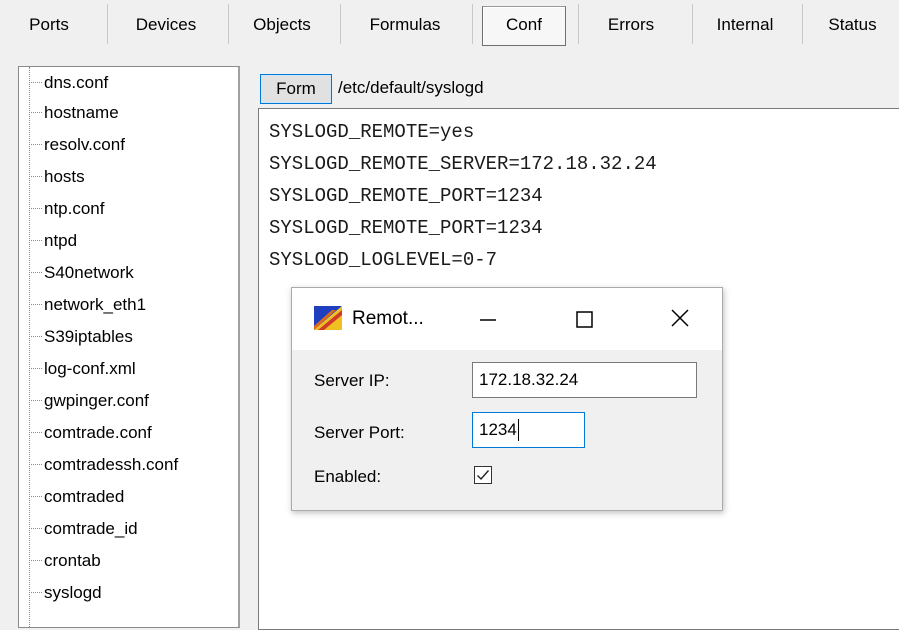  I want to click on tree-item-label: ntp.conf, so click(74, 208).